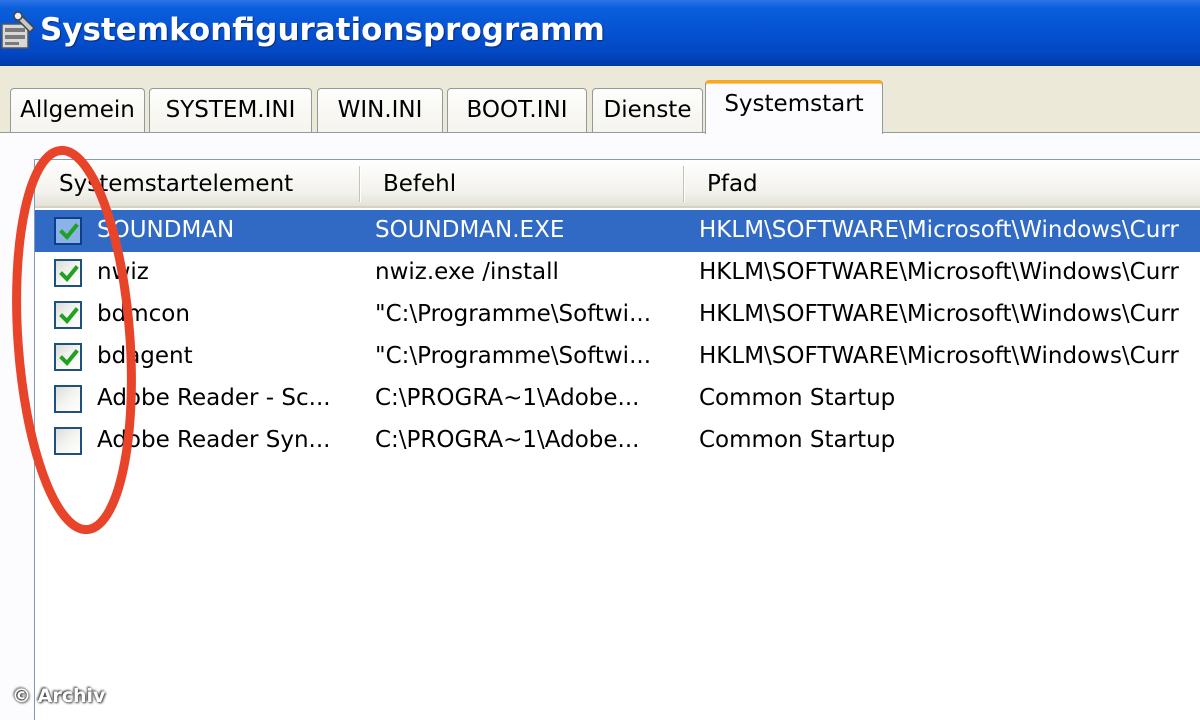  What do you see at coordinates (617, 184) in the screenshot?
I see `list-header: Systemstartelement Befehl Pfad` at bounding box center [617, 184].